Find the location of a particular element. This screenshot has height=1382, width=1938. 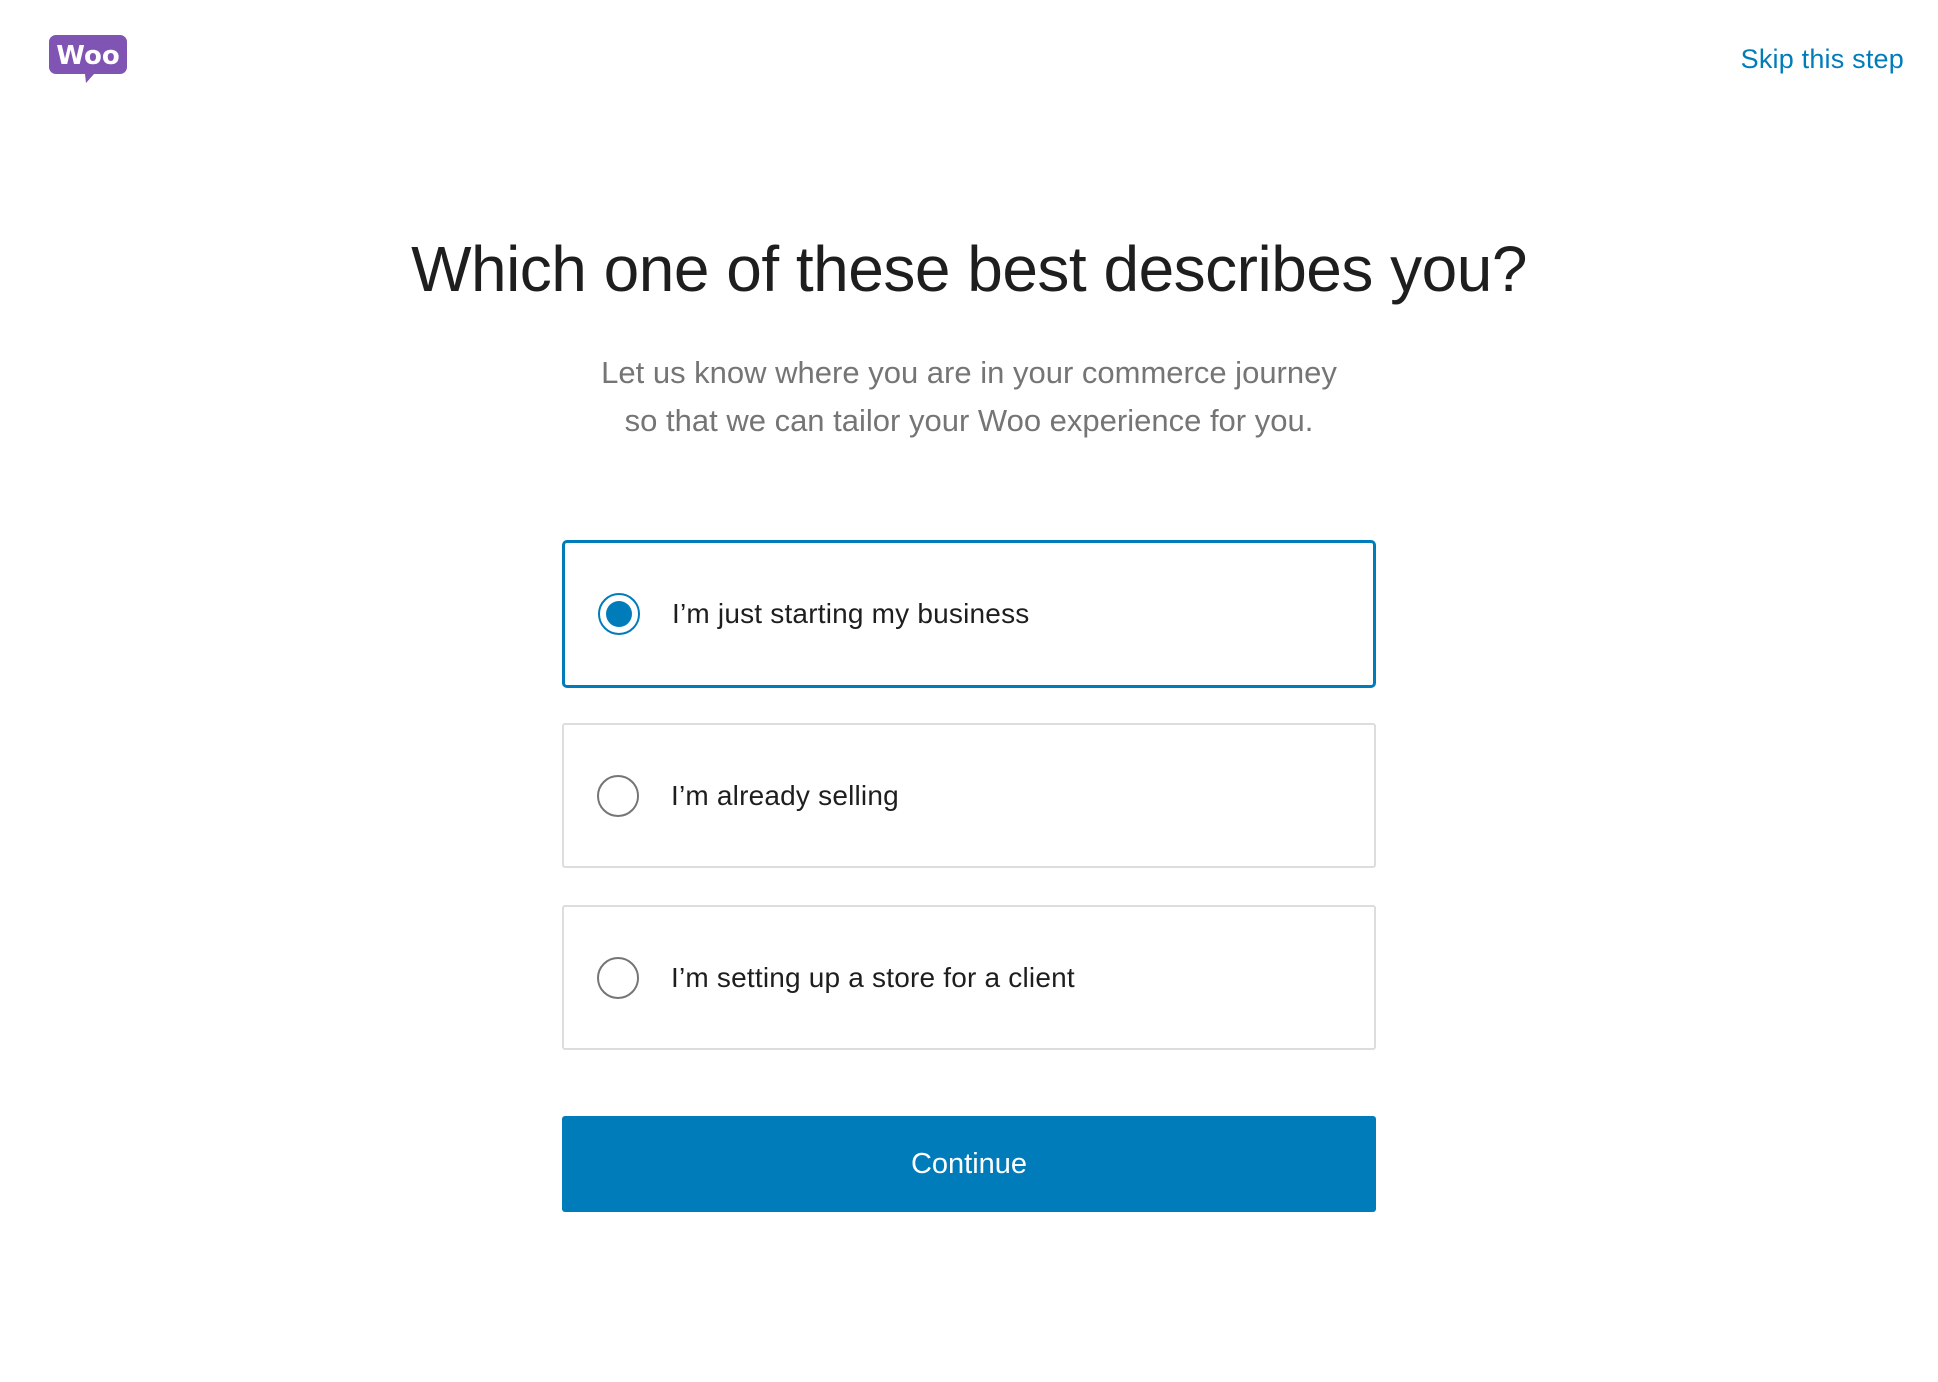

option-just-starting: I’m just starting my business is located at coordinates (969, 614).